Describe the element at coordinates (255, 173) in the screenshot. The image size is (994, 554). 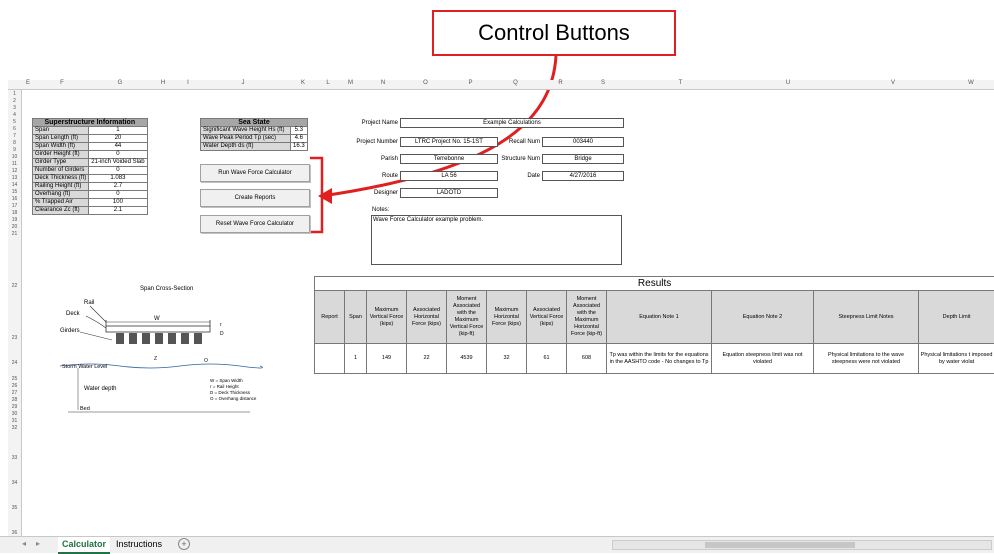
I see `run-wave-force-calculator-button: Run Wave Force Calculator` at that location.